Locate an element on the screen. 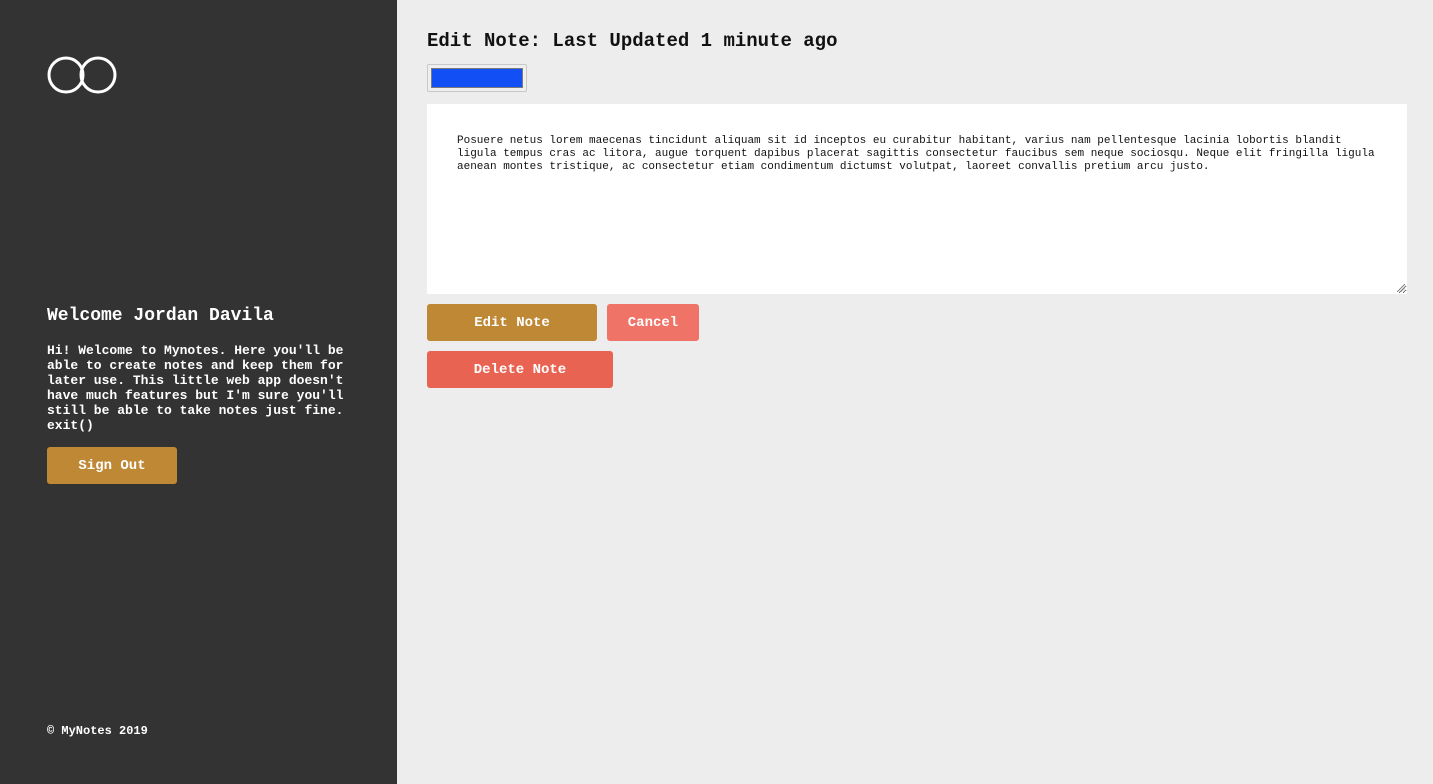 The height and width of the screenshot is (784, 1433). color-swatch is located at coordinates (477, 78).